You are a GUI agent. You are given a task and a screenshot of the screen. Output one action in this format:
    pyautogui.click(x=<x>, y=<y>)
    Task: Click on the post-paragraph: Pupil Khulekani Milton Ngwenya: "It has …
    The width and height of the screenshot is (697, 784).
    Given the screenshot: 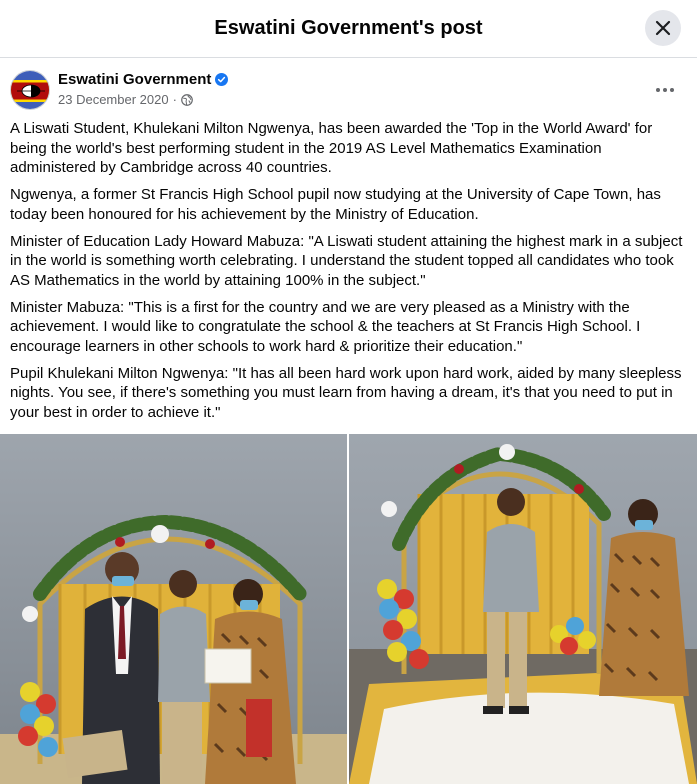 What is the action you would take?
    pyautogui.click(x=346, y=393)
    